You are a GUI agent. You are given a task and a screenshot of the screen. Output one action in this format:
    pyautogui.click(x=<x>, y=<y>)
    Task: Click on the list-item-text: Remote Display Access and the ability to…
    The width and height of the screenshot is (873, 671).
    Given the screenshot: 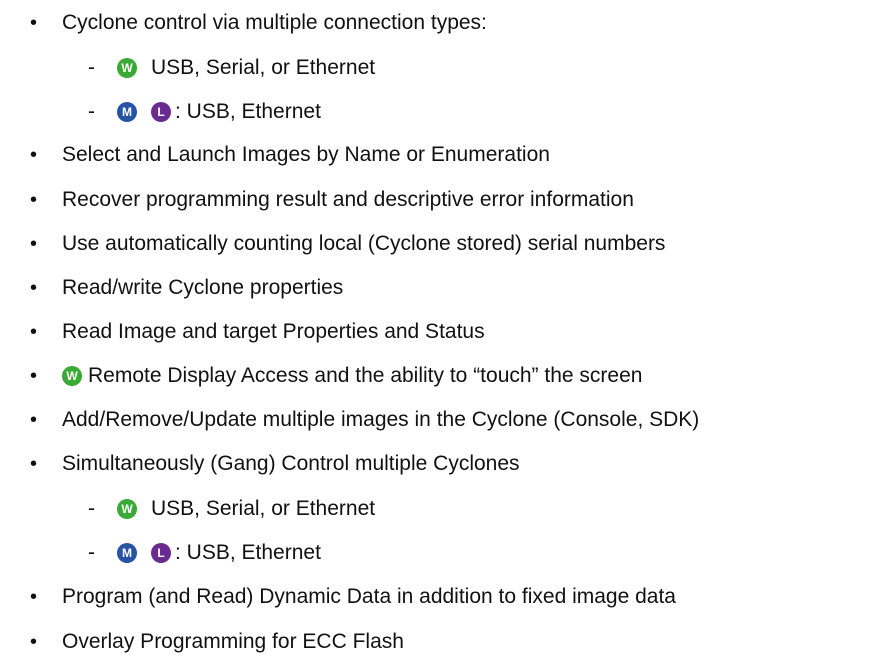 What is the action you would take?
    pyautogui.click(x=365, y=375)
    